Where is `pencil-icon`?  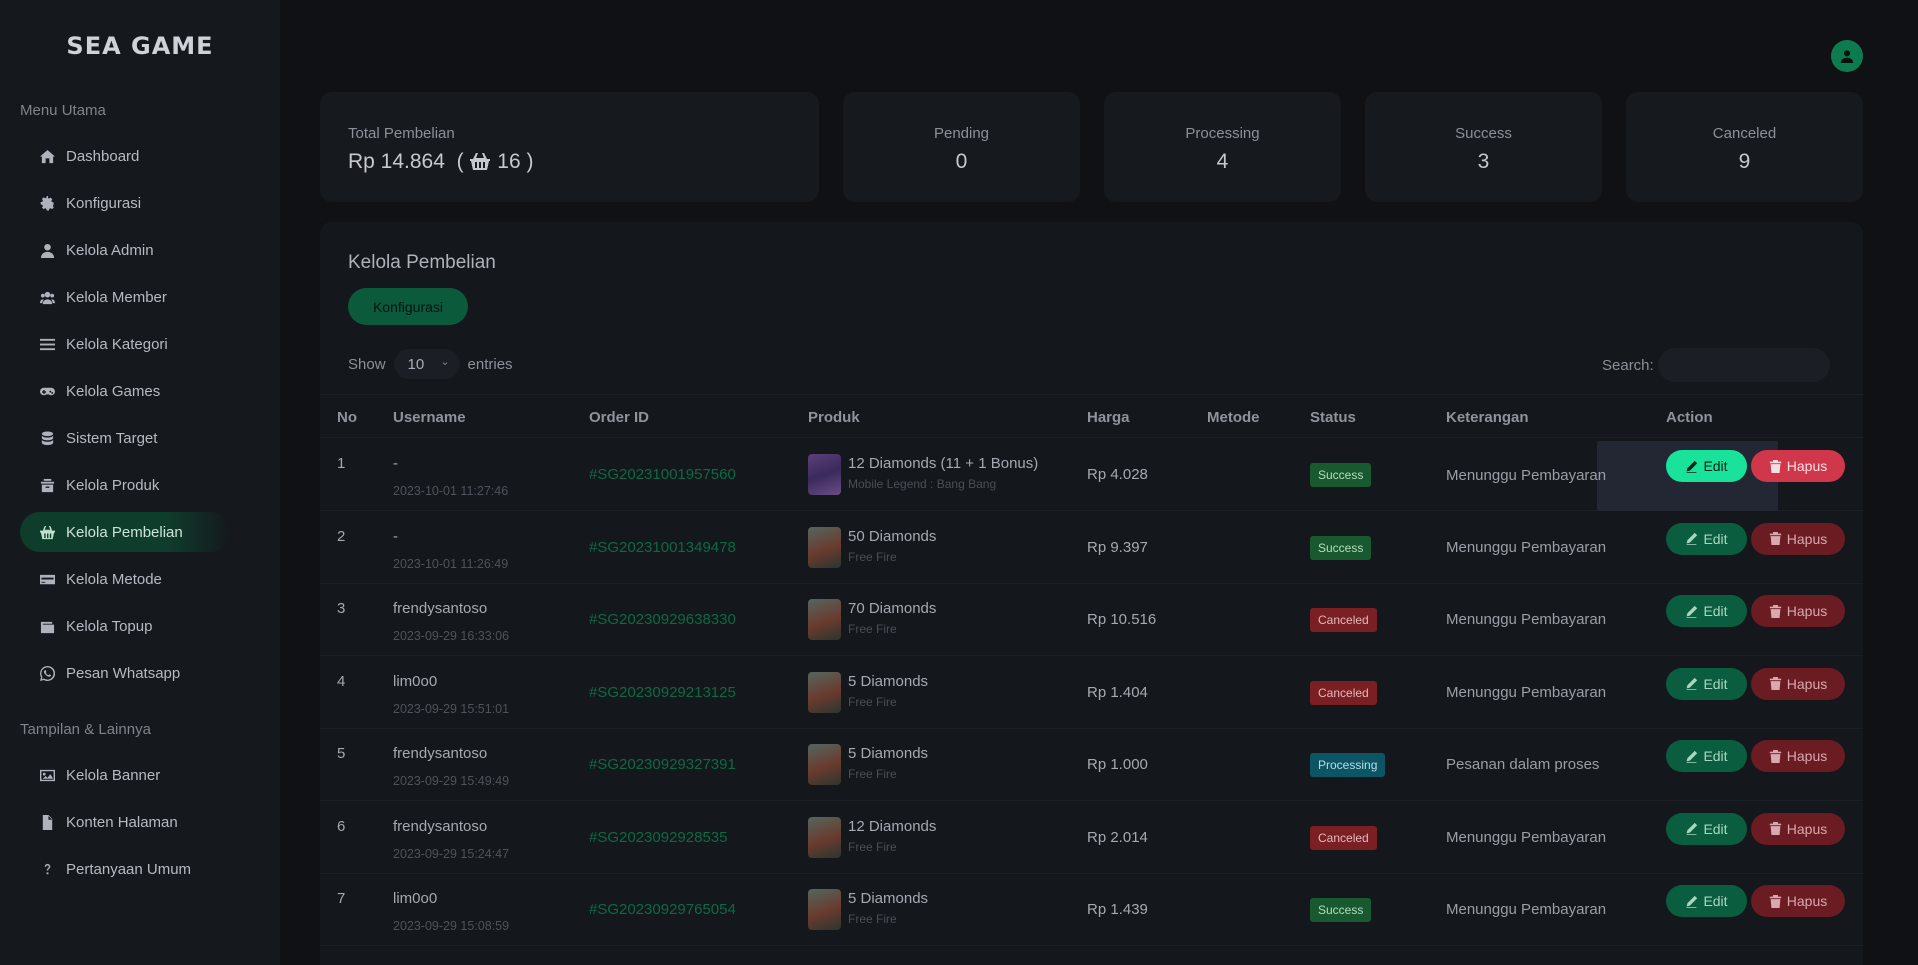 pencil-icon is located at coordinates (1692, 611).